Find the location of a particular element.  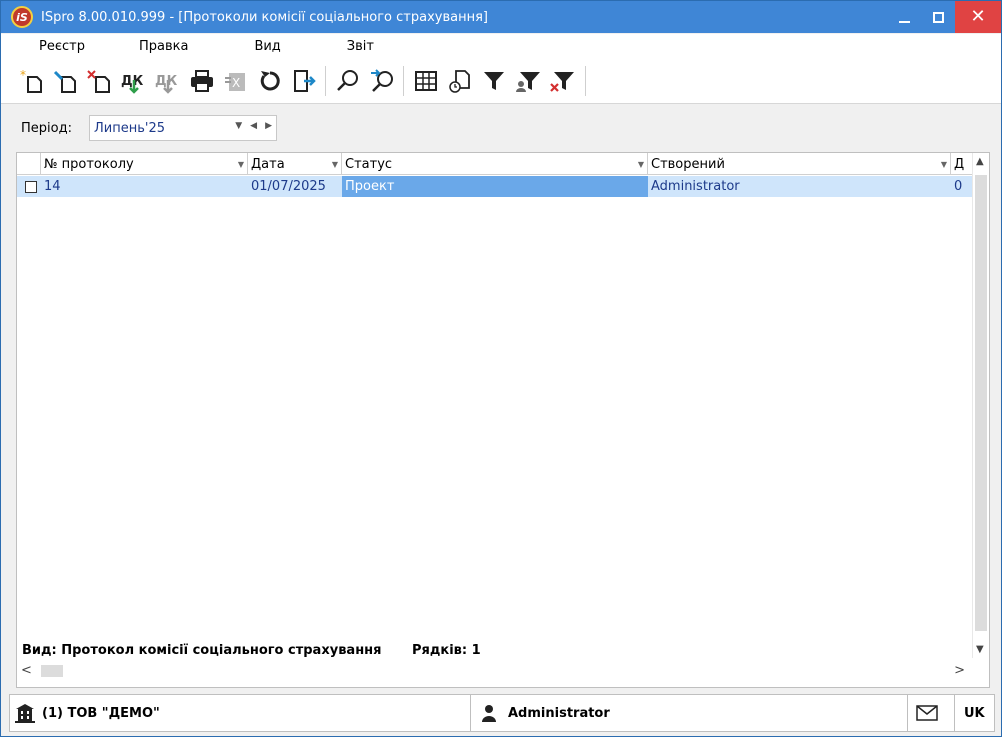

cell-created-by: Administrator is located at coordinates (695, 186).